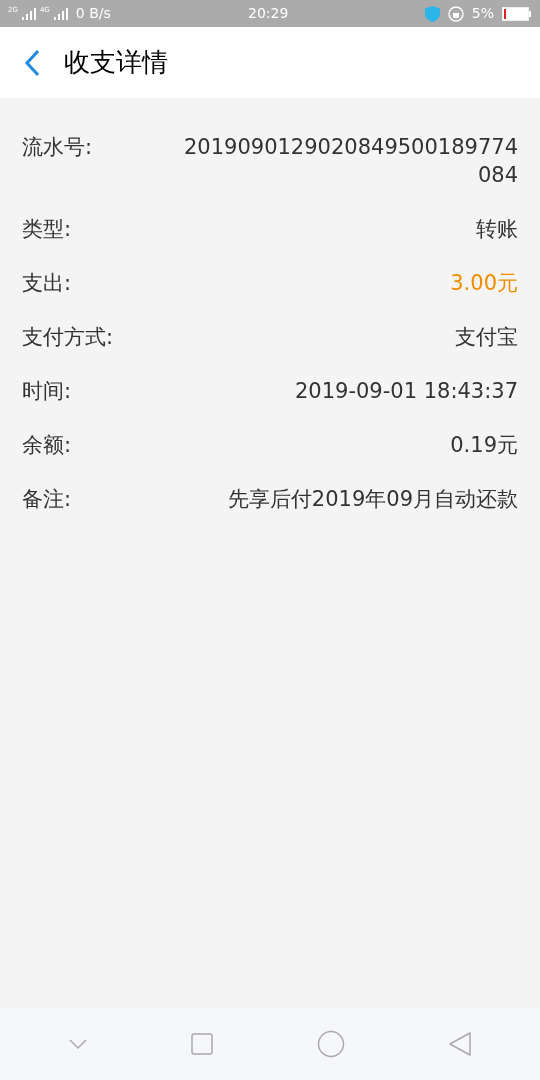 The image size is (540, 1080). I want to click on field-value: 2019-09-01 18:43:37, so click(406, 391).